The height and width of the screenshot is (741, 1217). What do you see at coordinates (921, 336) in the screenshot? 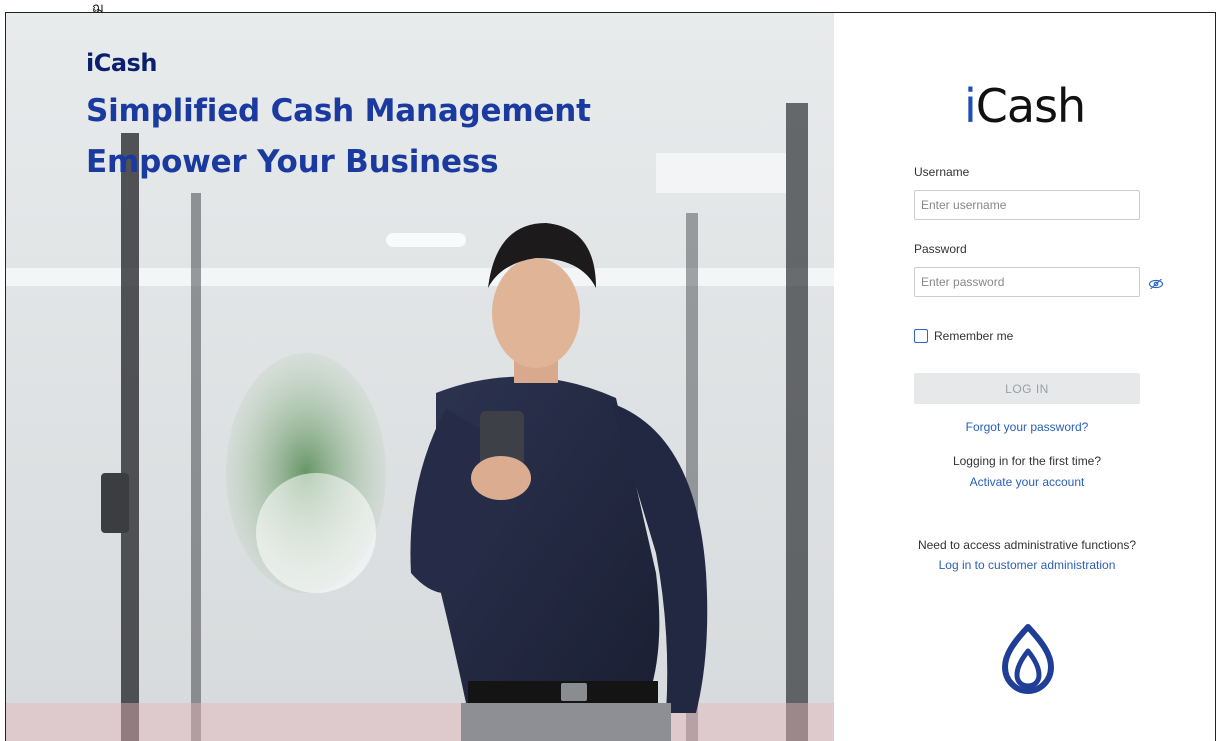
I see `remember-me-checkbox` at bounding box center [921, 336].